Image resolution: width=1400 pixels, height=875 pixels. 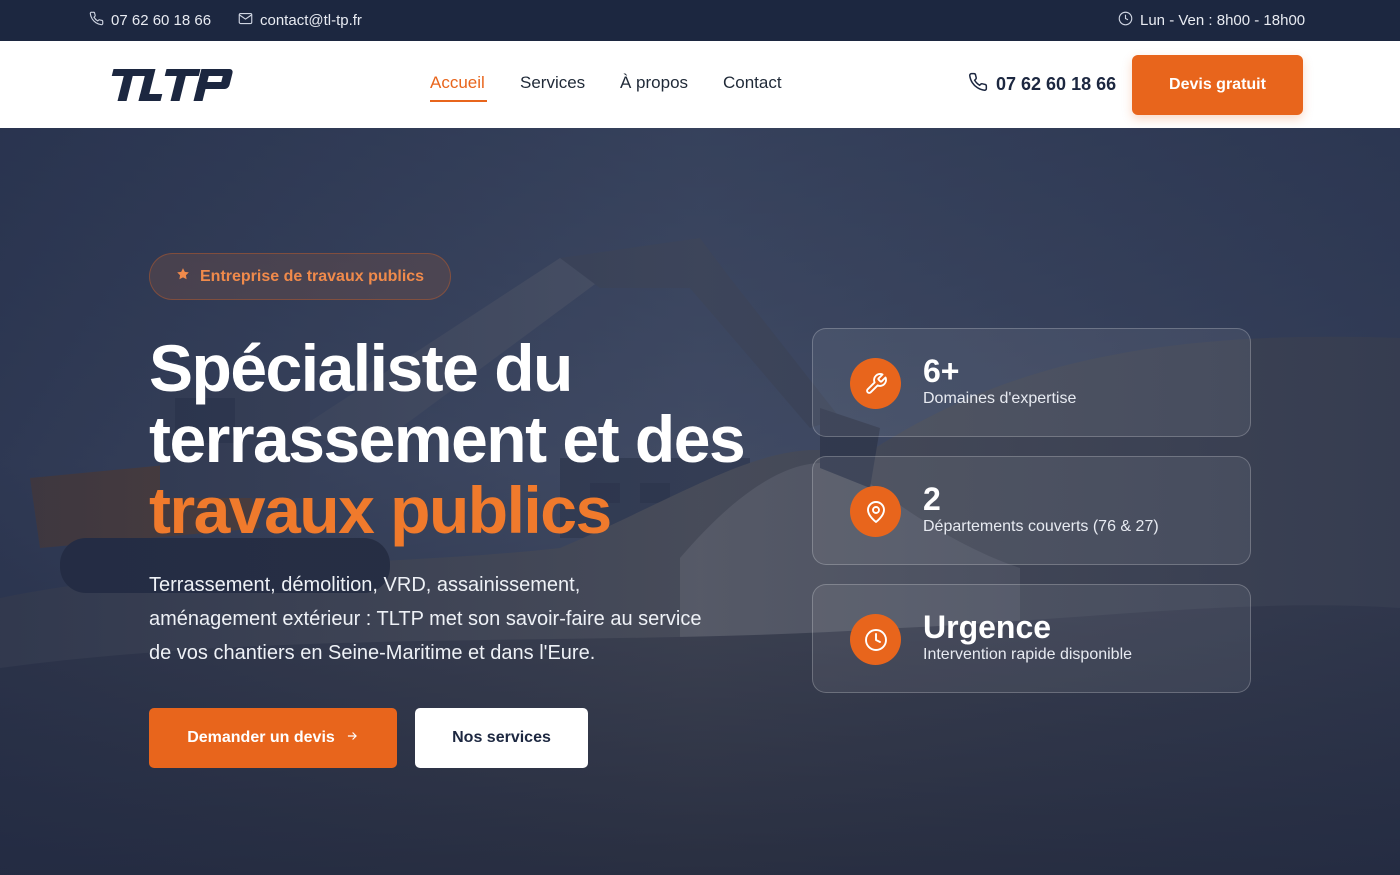 I want to click on stat-card-departments: 2 Départements couverts (76 & 27), so click(x=1031, y=510).